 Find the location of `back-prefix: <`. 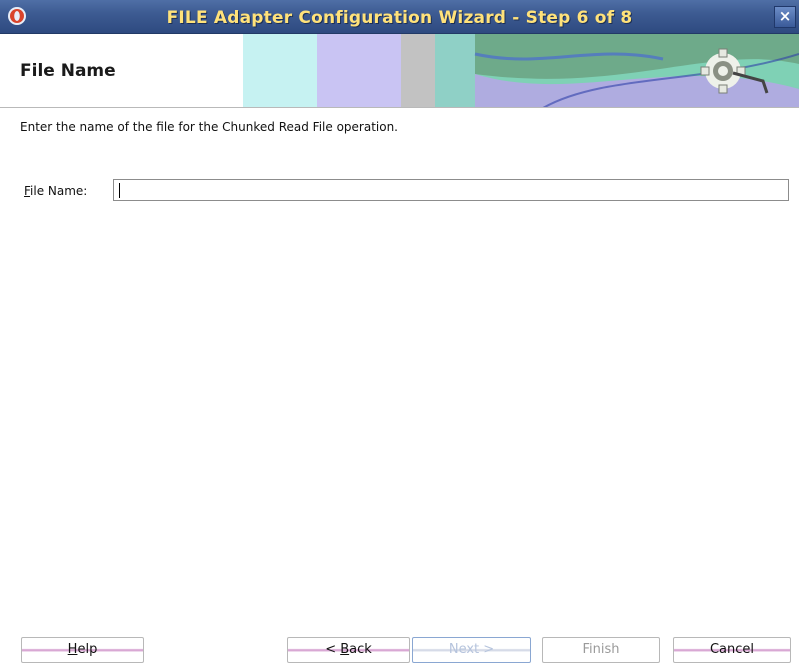

back-prefix: < is located at coordinates (333, 649).